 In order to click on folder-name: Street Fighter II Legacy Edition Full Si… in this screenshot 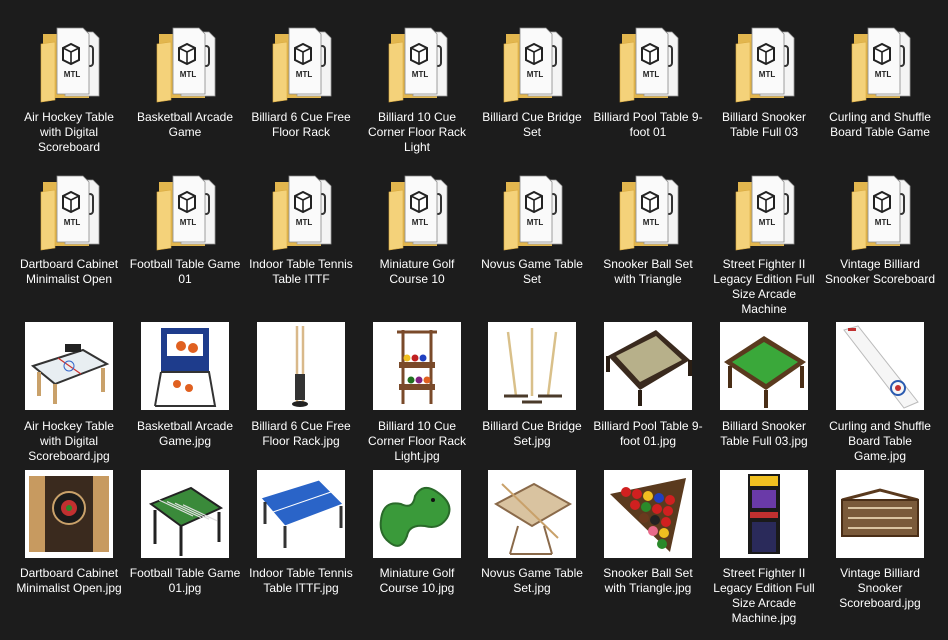, I will do `click(764, 286)`.